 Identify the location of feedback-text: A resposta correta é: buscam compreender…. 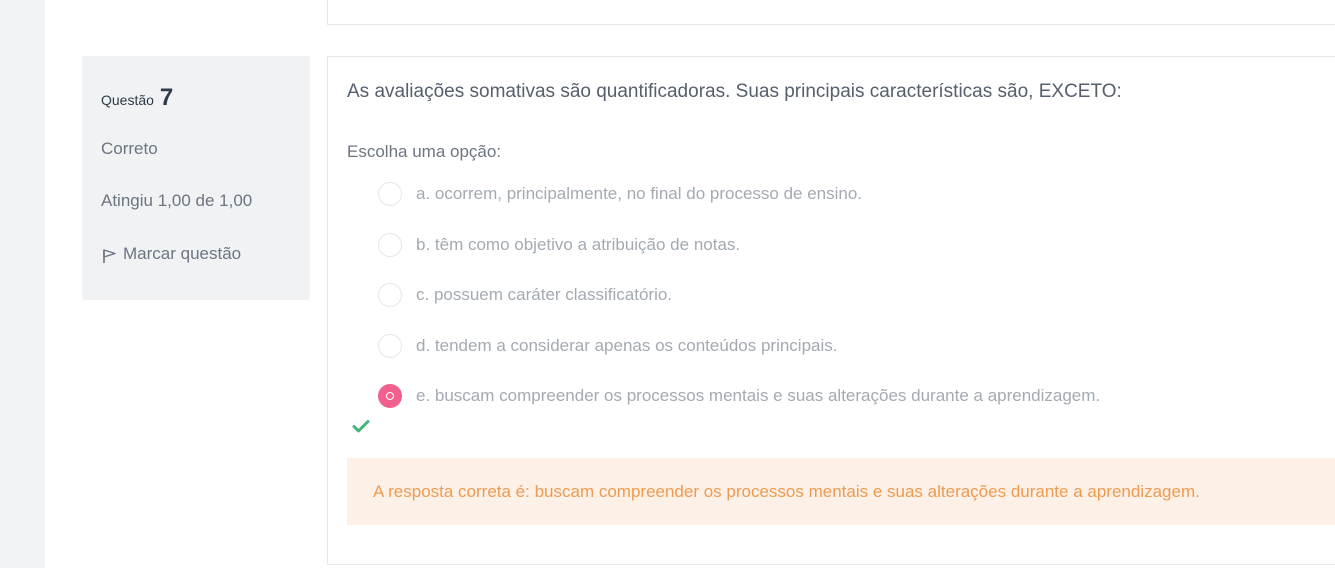
(786, 491).